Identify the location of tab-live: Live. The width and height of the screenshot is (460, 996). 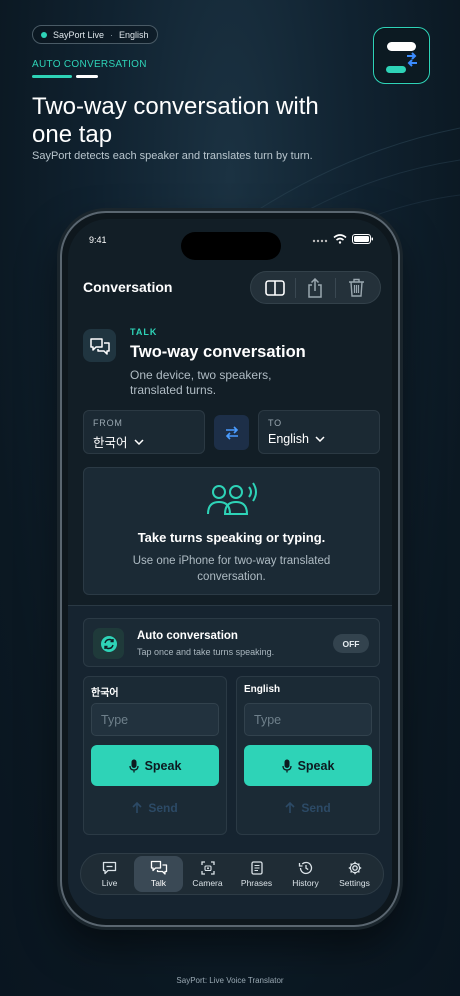
(109, 874).